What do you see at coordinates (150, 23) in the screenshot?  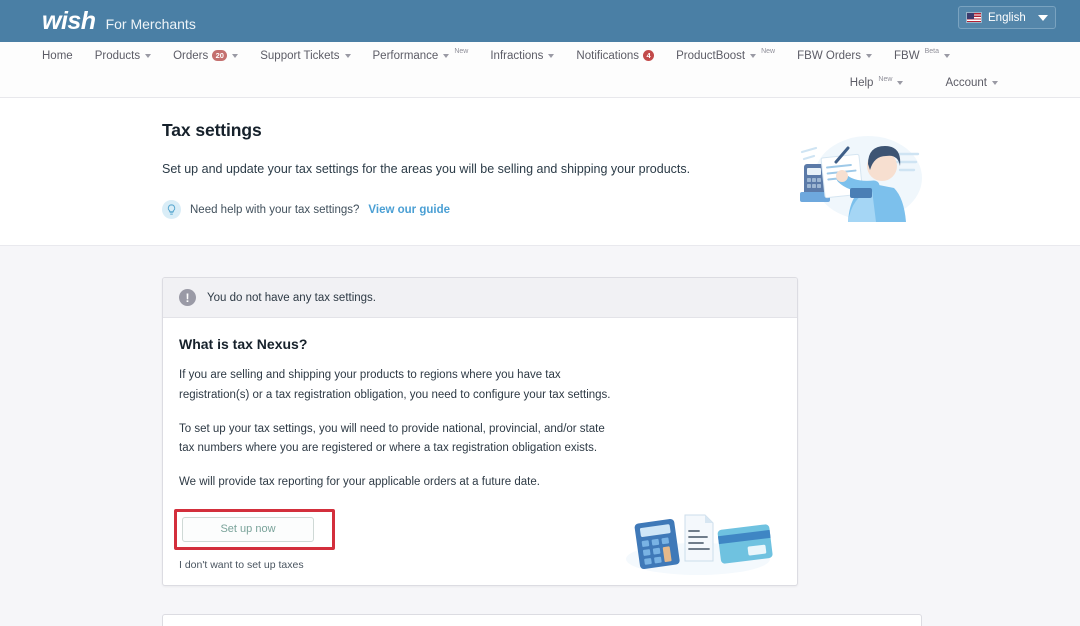 I see `wish-logo-subtitle: For Merchants` at bounding box center [150, 23].